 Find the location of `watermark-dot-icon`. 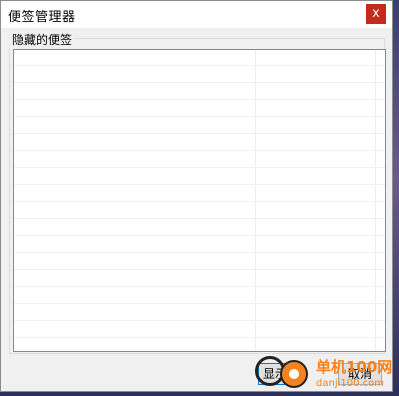

watermark-dot-icon is located at coordinates (294, 374).